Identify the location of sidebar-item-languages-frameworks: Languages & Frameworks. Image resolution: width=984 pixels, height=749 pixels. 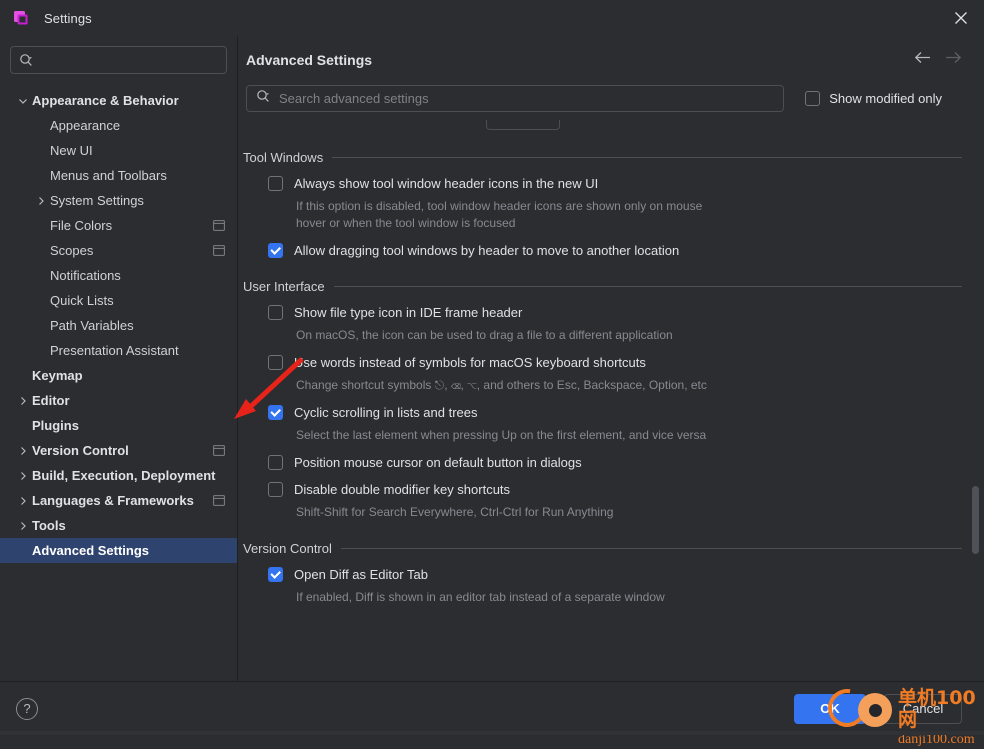
(118, 500).